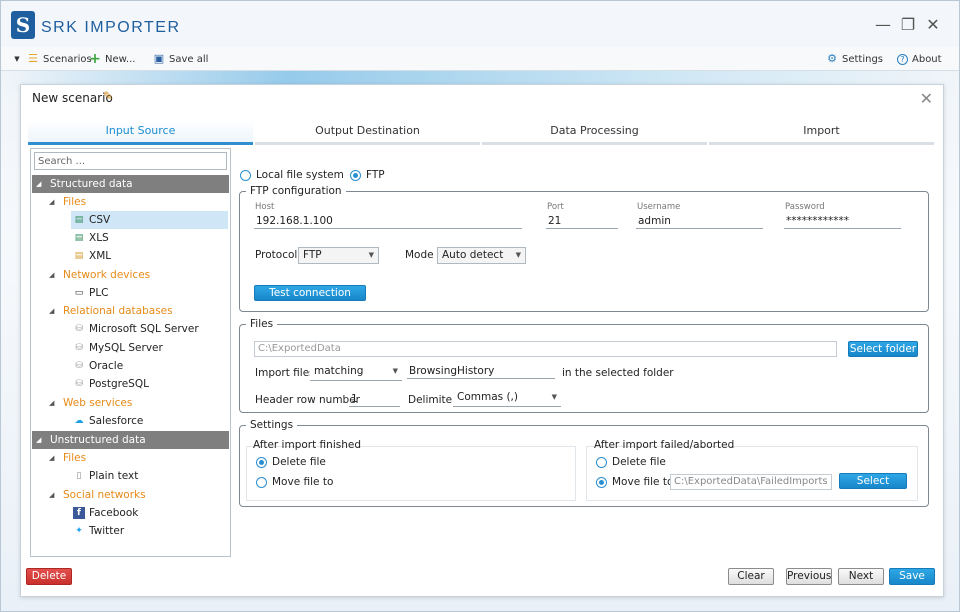 The image size is (960, 612). What do you see at coordinates (555, 207) in the screenshot?
I see `port-label: Port` at bounding box center [555, 207].